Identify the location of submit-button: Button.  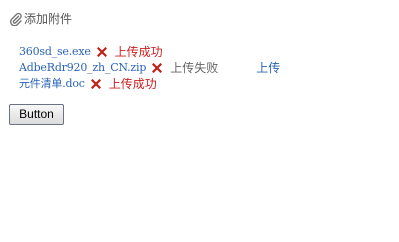
(36, 114).